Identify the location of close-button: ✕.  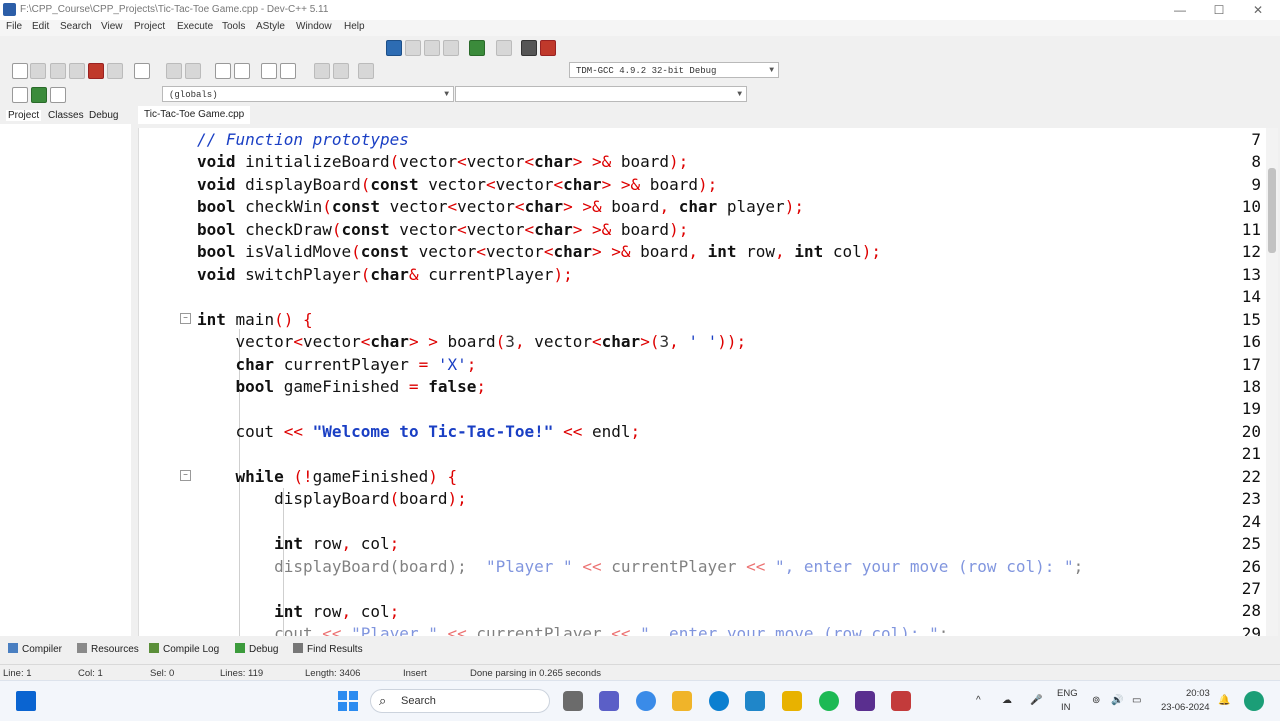
(1258, 10).